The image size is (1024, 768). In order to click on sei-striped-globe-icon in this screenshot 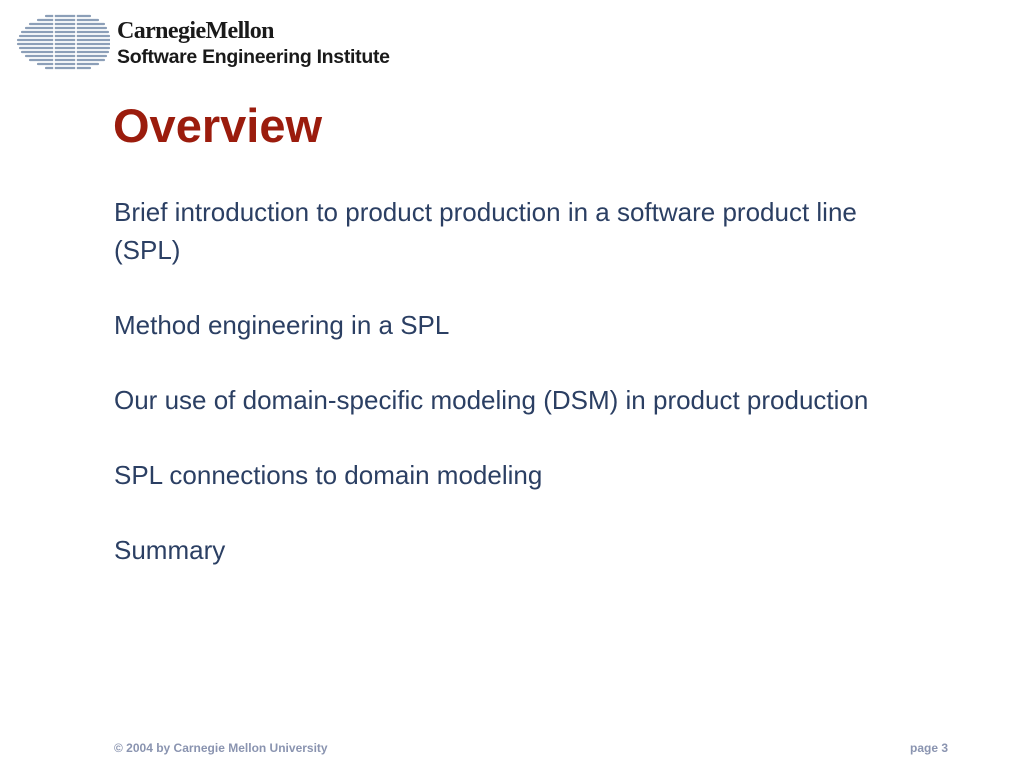, I will do `click(63, 42)`.